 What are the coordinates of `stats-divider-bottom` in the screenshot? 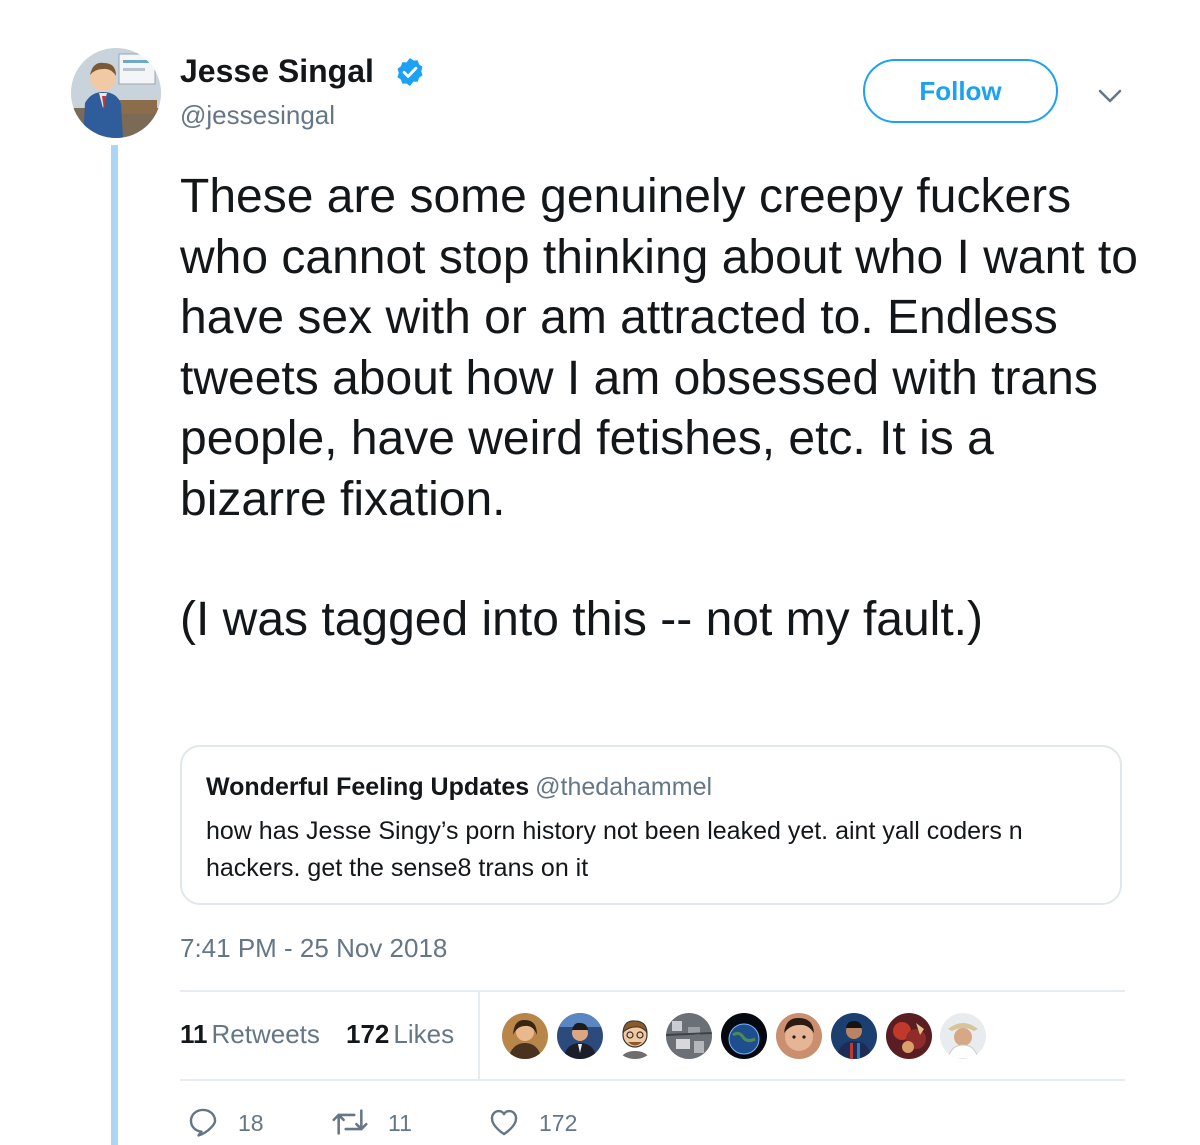 It's located at (652, 1080).